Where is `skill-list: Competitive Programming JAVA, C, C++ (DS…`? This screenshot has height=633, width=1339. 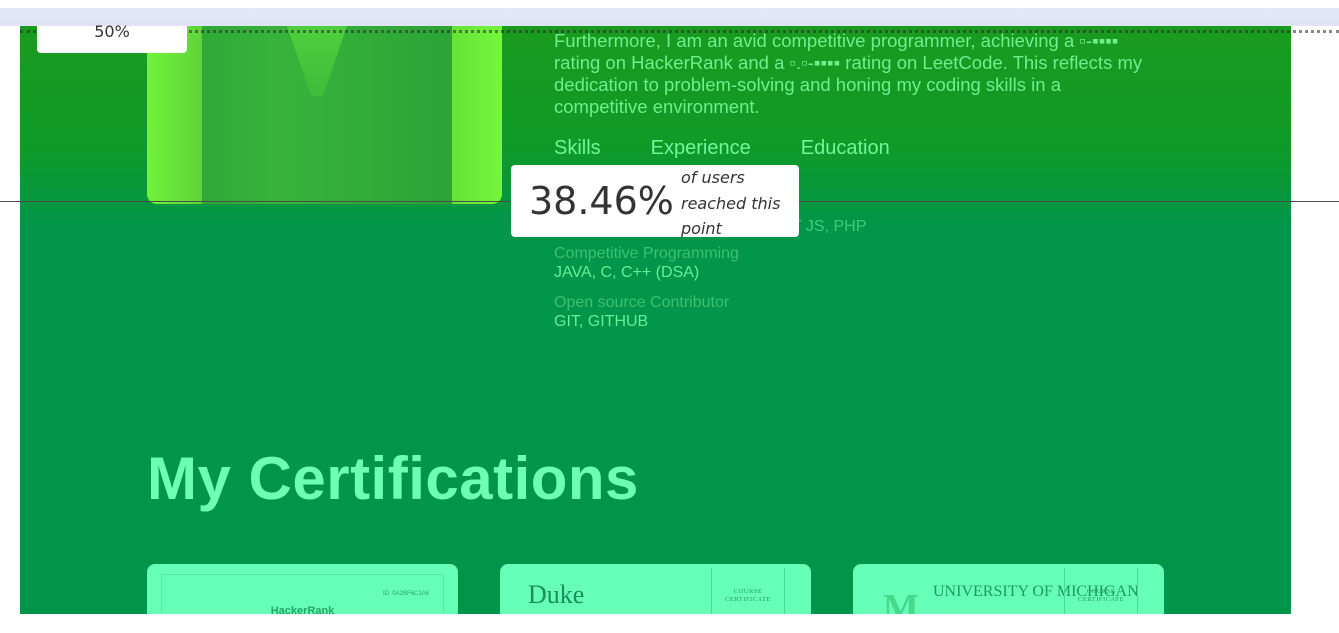
skill-list: Competitive Programming JAVA, C, C++ (DS… is located at coordinates (754, 293).